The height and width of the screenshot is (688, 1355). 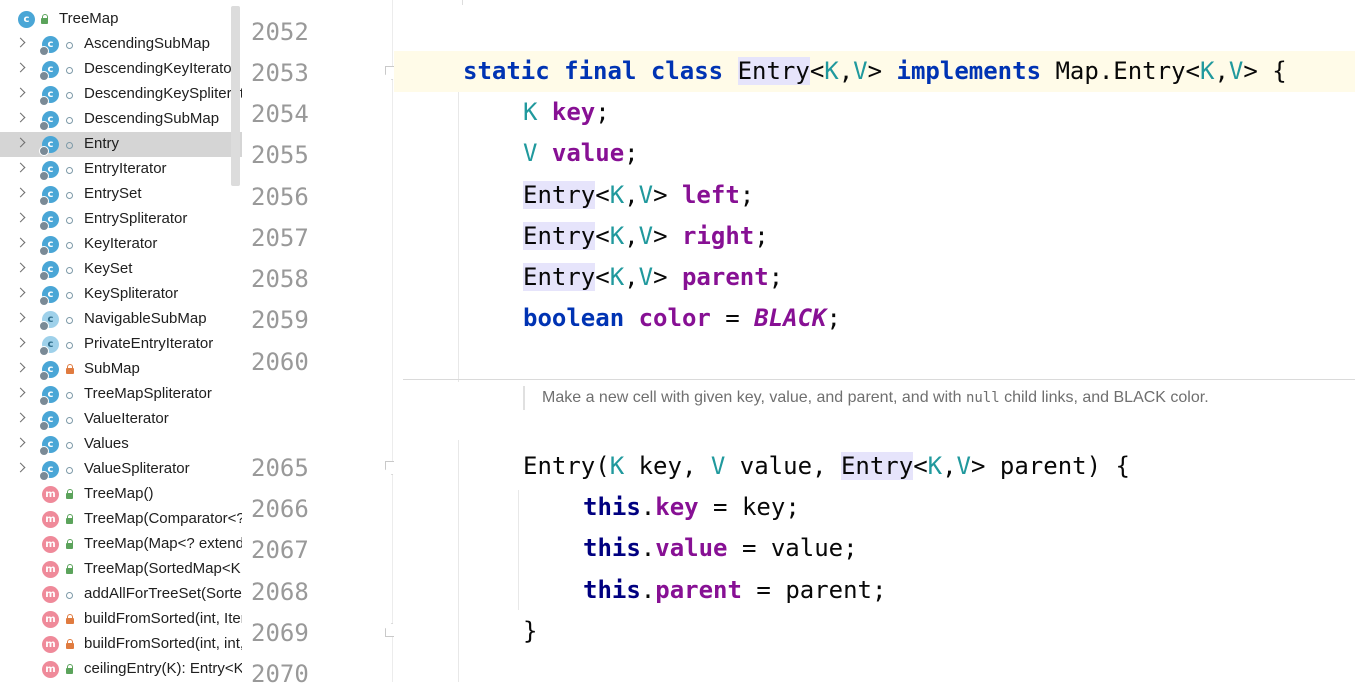 What do you see at coordinates (121, 294) in the screenshot?
I see `structure-class-item: c KeySpliterator` at bounding box center [121, 294].